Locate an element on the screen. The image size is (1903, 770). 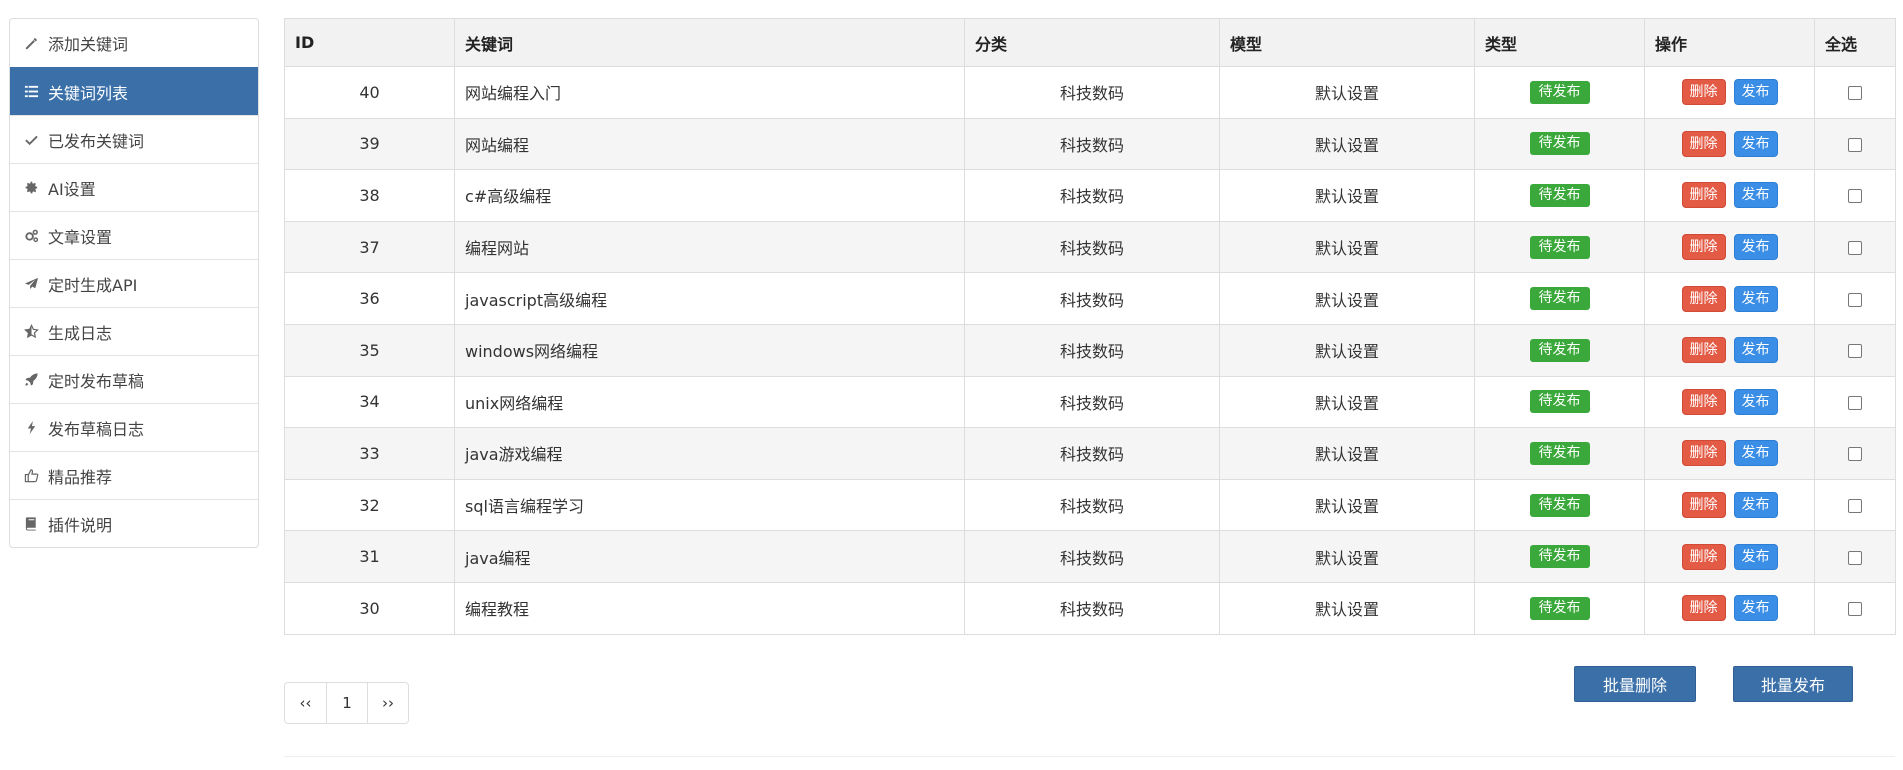
cell-id: 35 is located at coordinates (369, 350).